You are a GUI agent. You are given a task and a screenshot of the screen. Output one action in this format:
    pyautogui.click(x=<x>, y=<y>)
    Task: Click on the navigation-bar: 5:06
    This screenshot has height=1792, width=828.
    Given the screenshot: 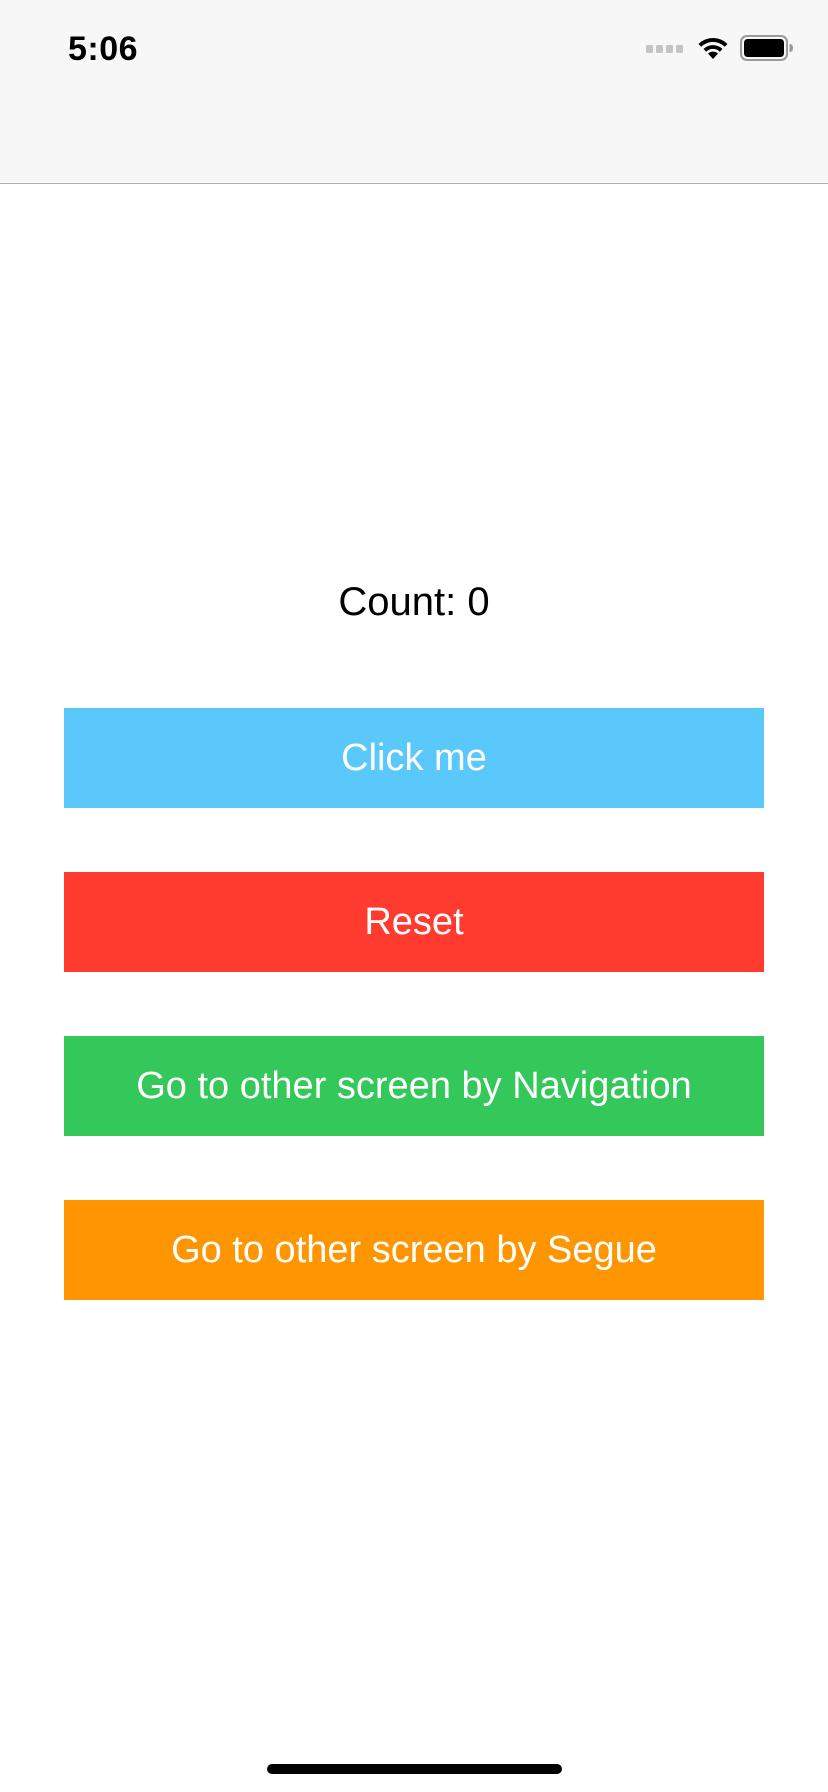 What is the action you would take?
    pyautogui.click(x=414, y=92)
    